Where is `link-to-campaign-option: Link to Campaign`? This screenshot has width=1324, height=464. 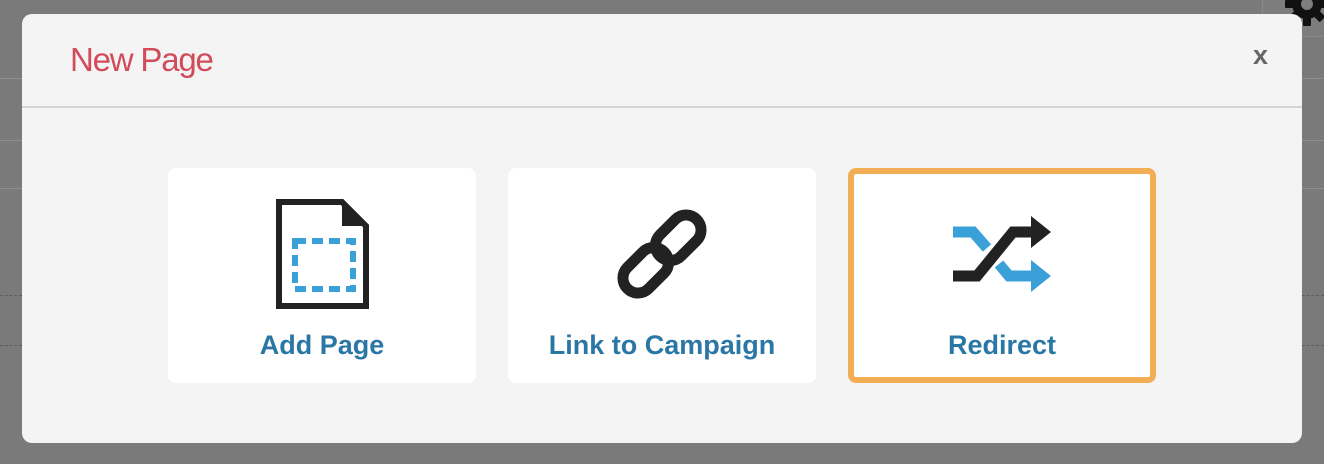 link-to-campaign-option: Link to Campaign is located at coordinates (662, 275).